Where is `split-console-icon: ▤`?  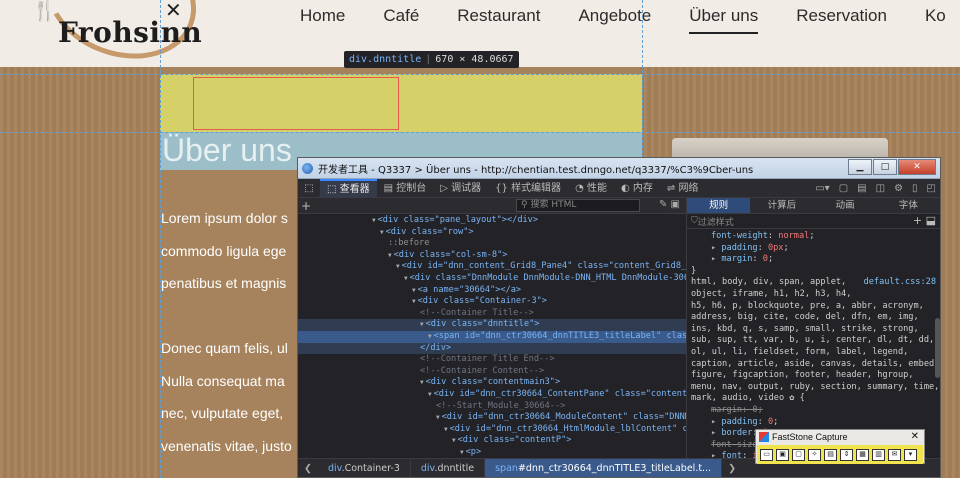 split-console-icon: ▤ is located at coordinates (861, 188).